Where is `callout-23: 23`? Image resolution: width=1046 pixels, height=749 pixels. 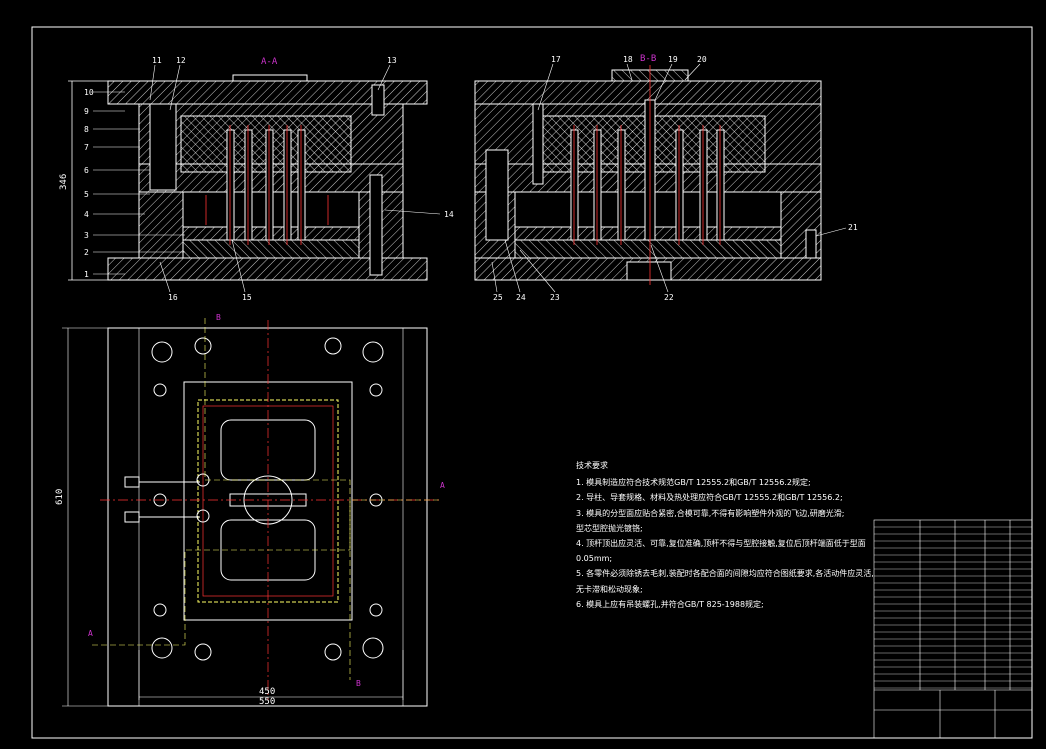 callout-23: 23 is located at coordinates (555, 297).